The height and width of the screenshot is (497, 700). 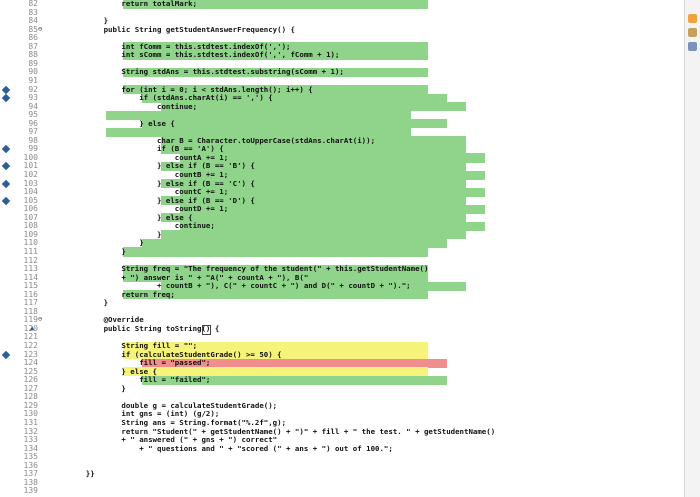 What do you see at coordinates (692, 32) in the screenshot?
I see `outline-icon` at bounding box center [692, 32].